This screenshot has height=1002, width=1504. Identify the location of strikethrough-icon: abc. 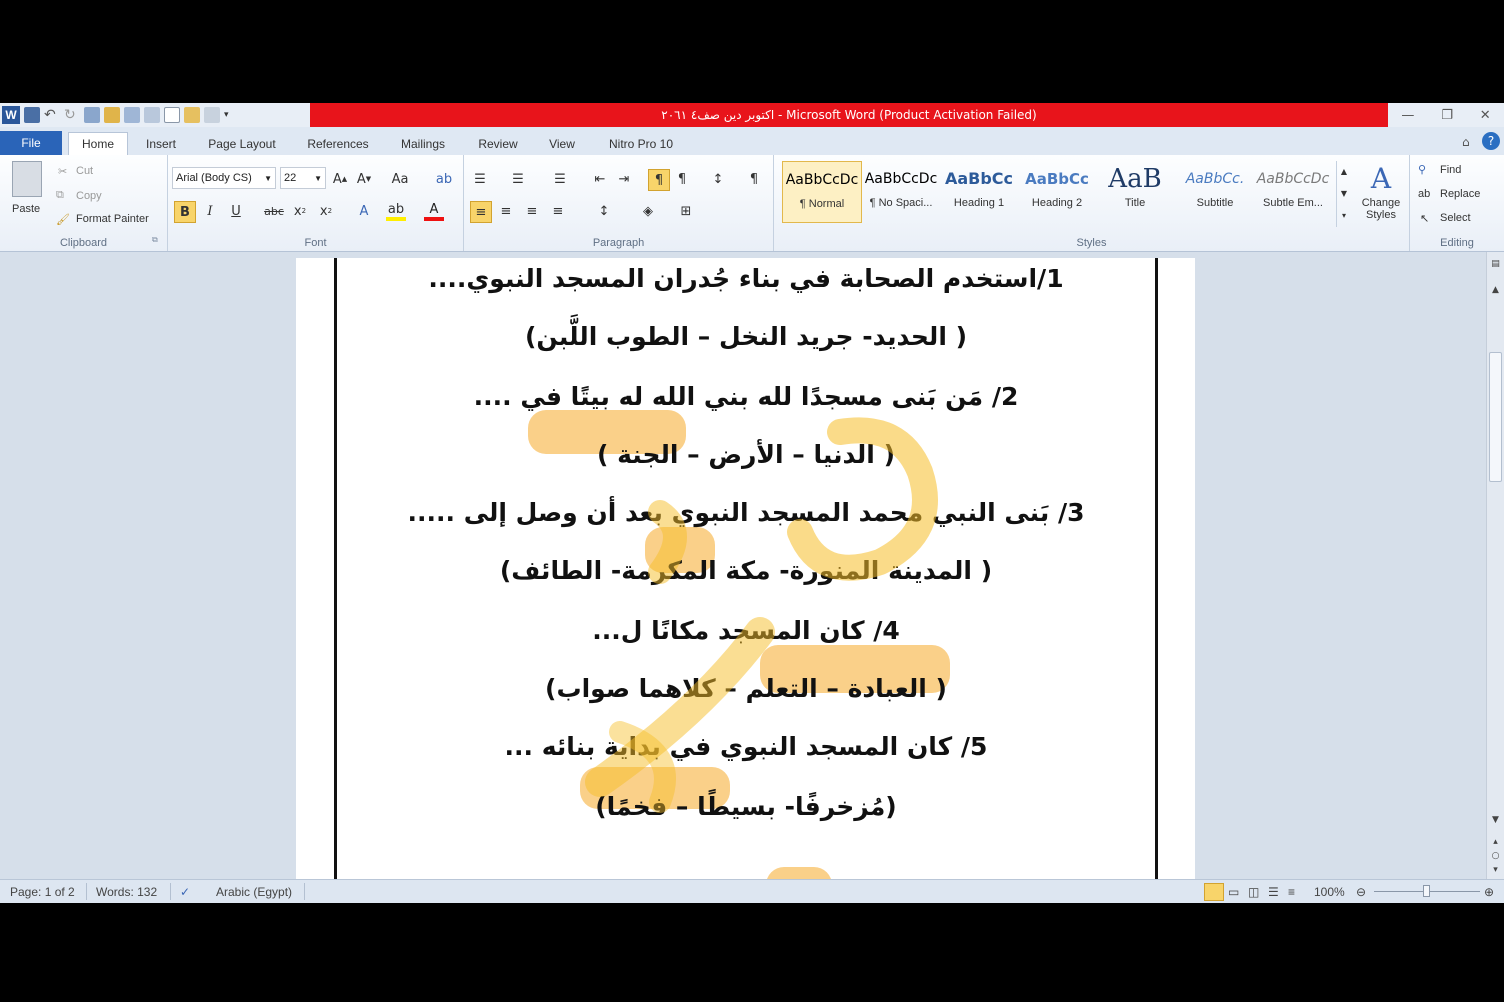
(274, 211).